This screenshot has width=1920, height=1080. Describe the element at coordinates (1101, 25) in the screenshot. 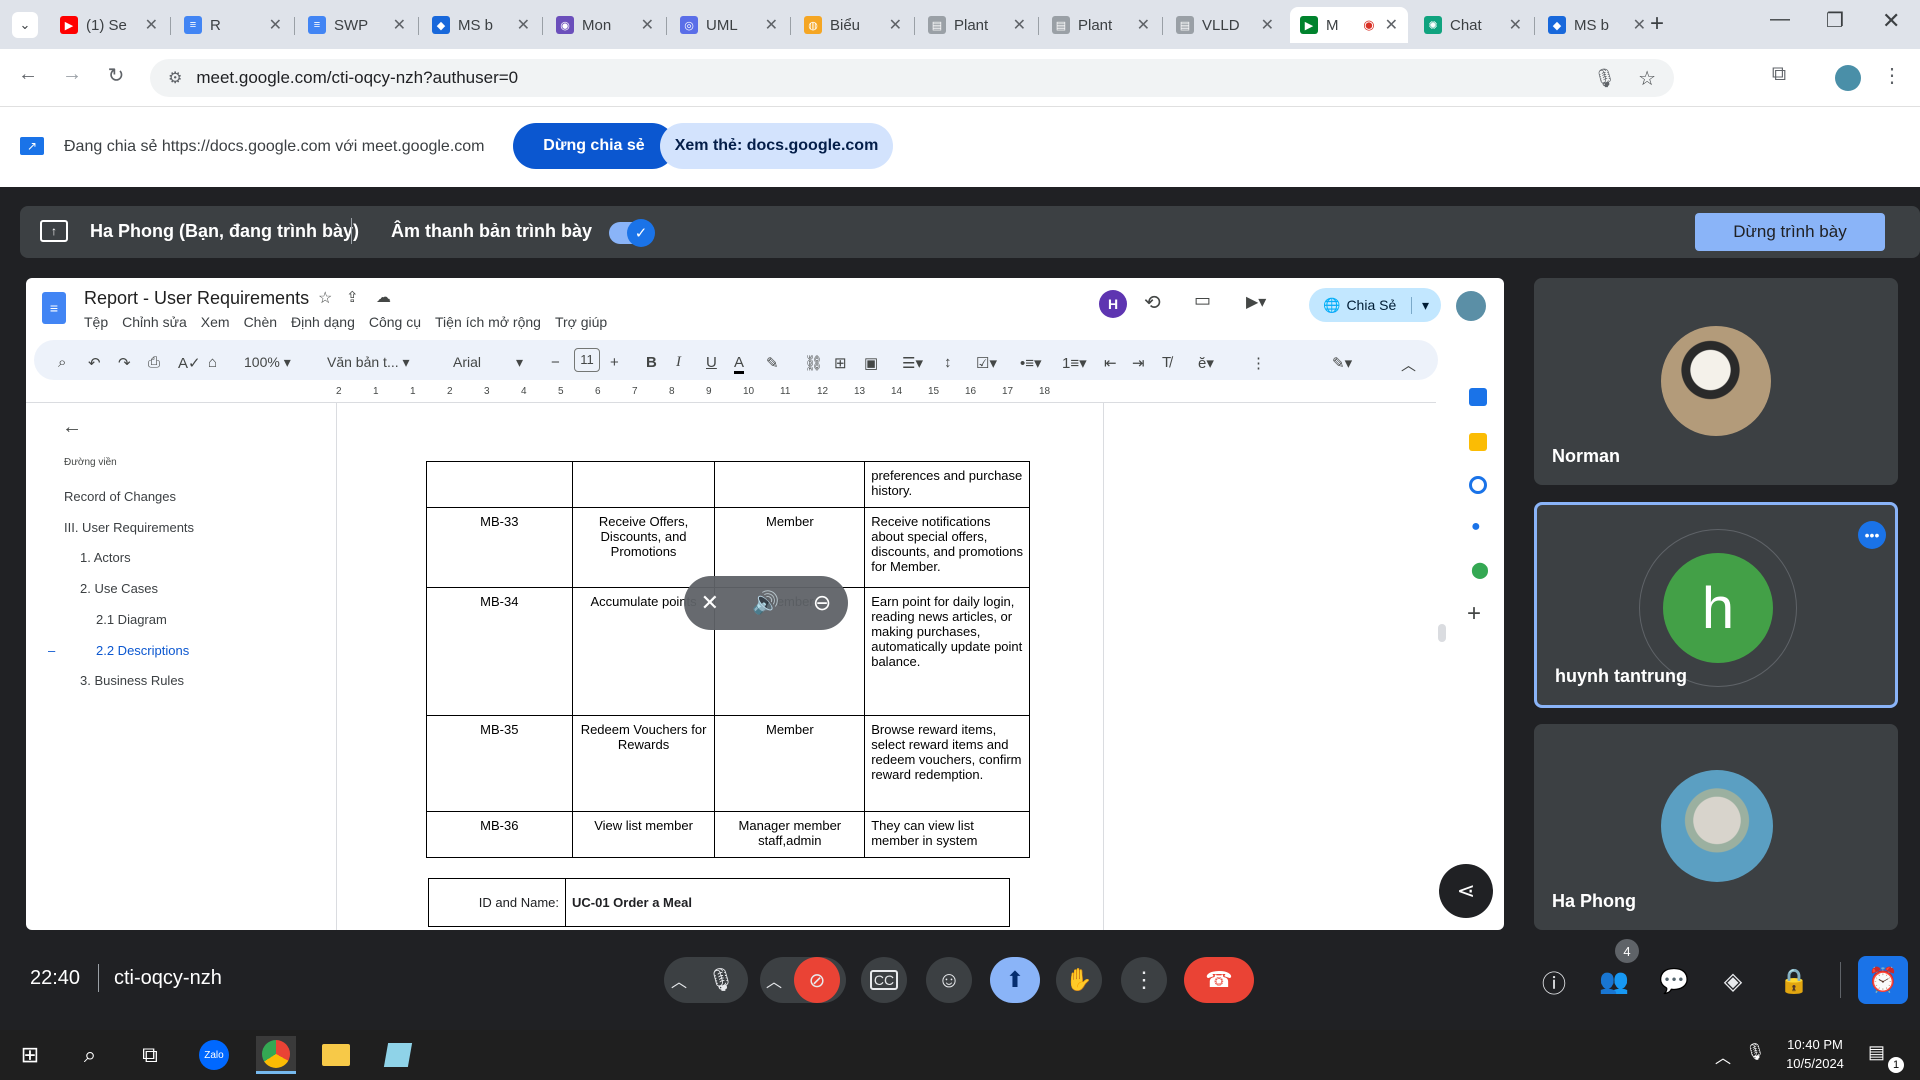

I see `browser-tab: ▤ Plant ✕` at that location.